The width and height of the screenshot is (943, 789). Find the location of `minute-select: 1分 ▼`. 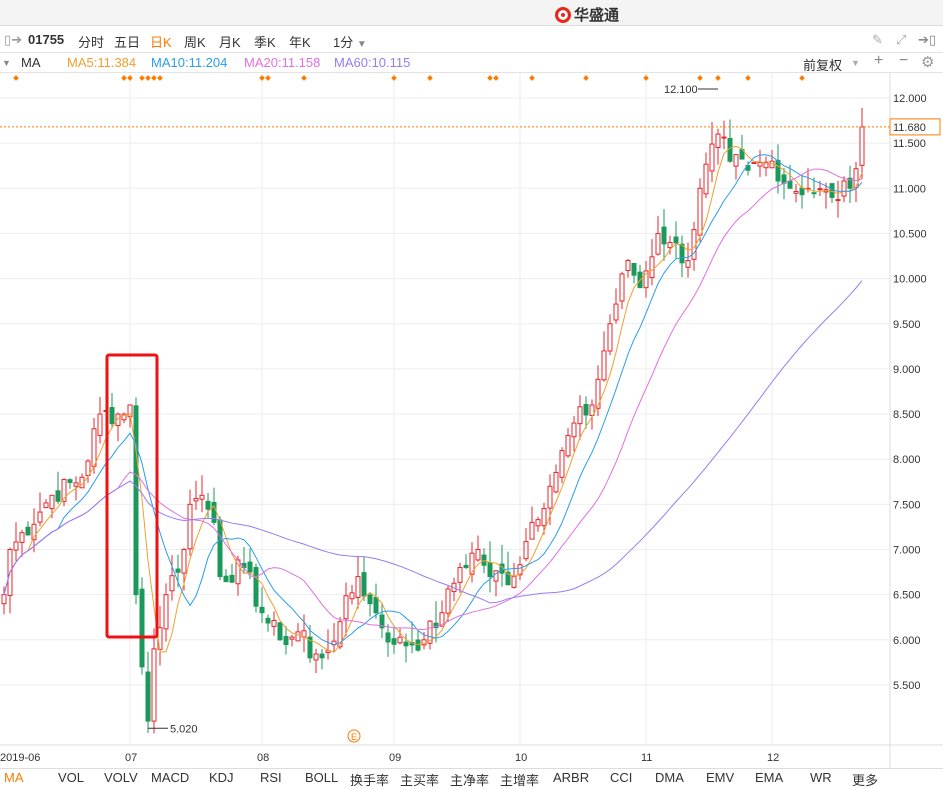

minute-select: 1分 ▼ is located at coordinates (350, 41).